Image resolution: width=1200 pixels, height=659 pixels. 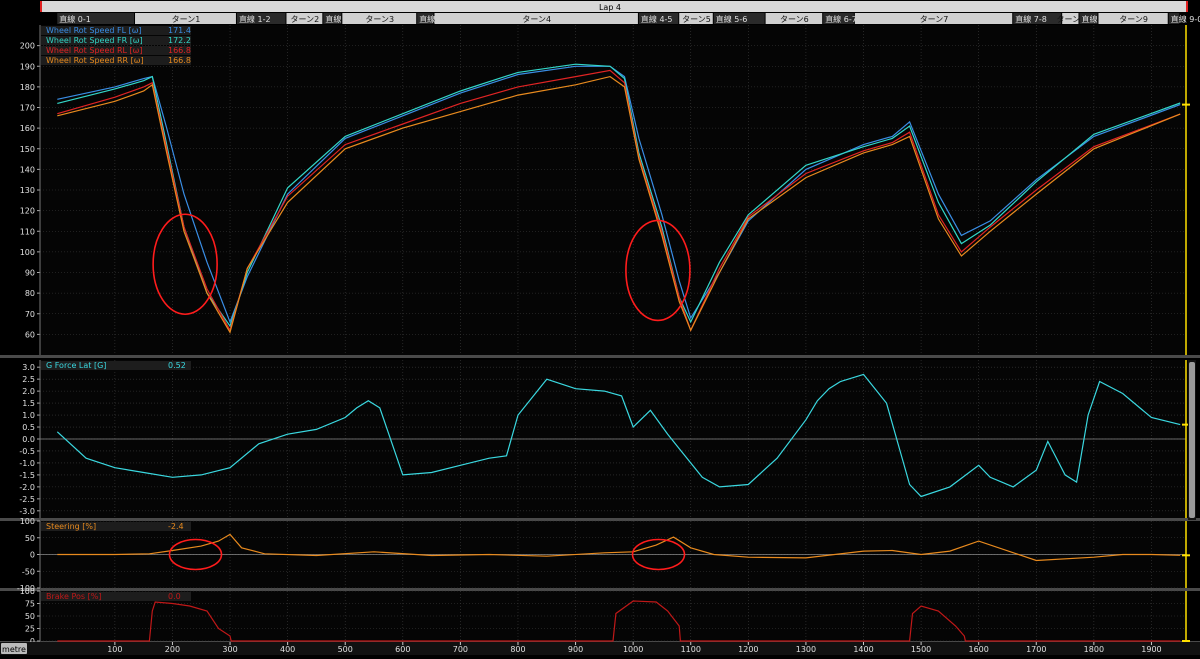 I want to click on segment-0: 直線 0-1, so click(x=96, y=18).